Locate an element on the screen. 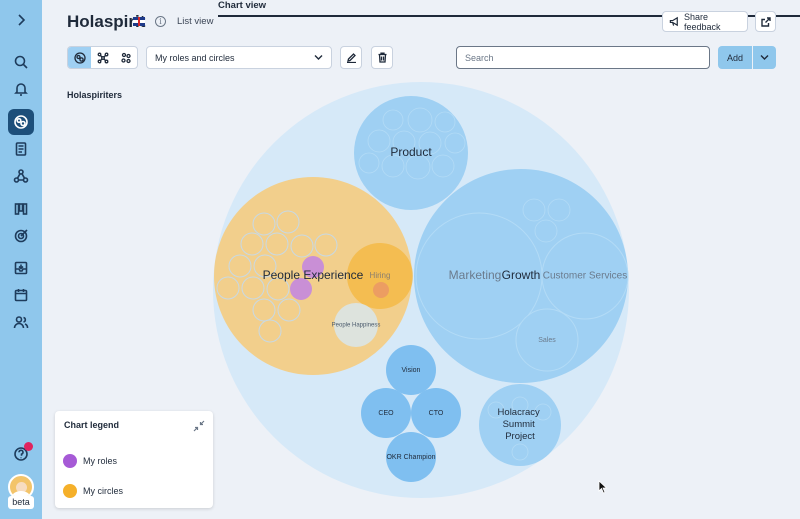 Image resolution: width=800 pixels, height=519 pixels. beta-badge: beta is located at coordinates (21, 502).